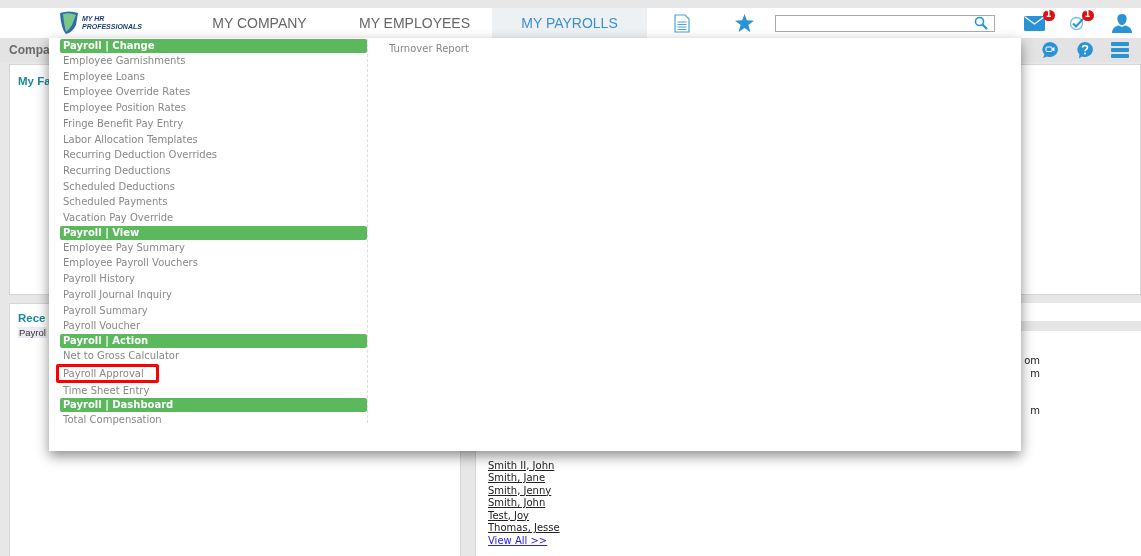 This screenshot has height=556, width=1141. What do you see at coordinates (520, 490) in the screenshot?
I see `employee-link: Smith, Jenny` at bounding box center [520, 490].